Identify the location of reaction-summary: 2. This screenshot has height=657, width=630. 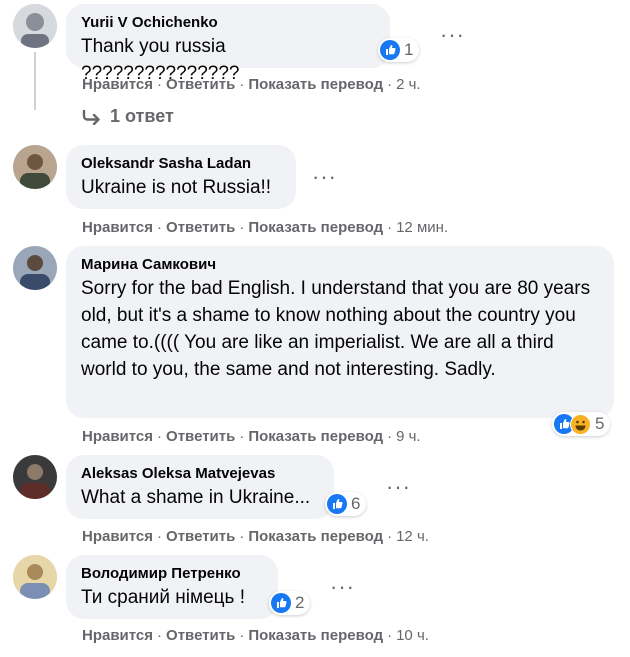
(290, 603).